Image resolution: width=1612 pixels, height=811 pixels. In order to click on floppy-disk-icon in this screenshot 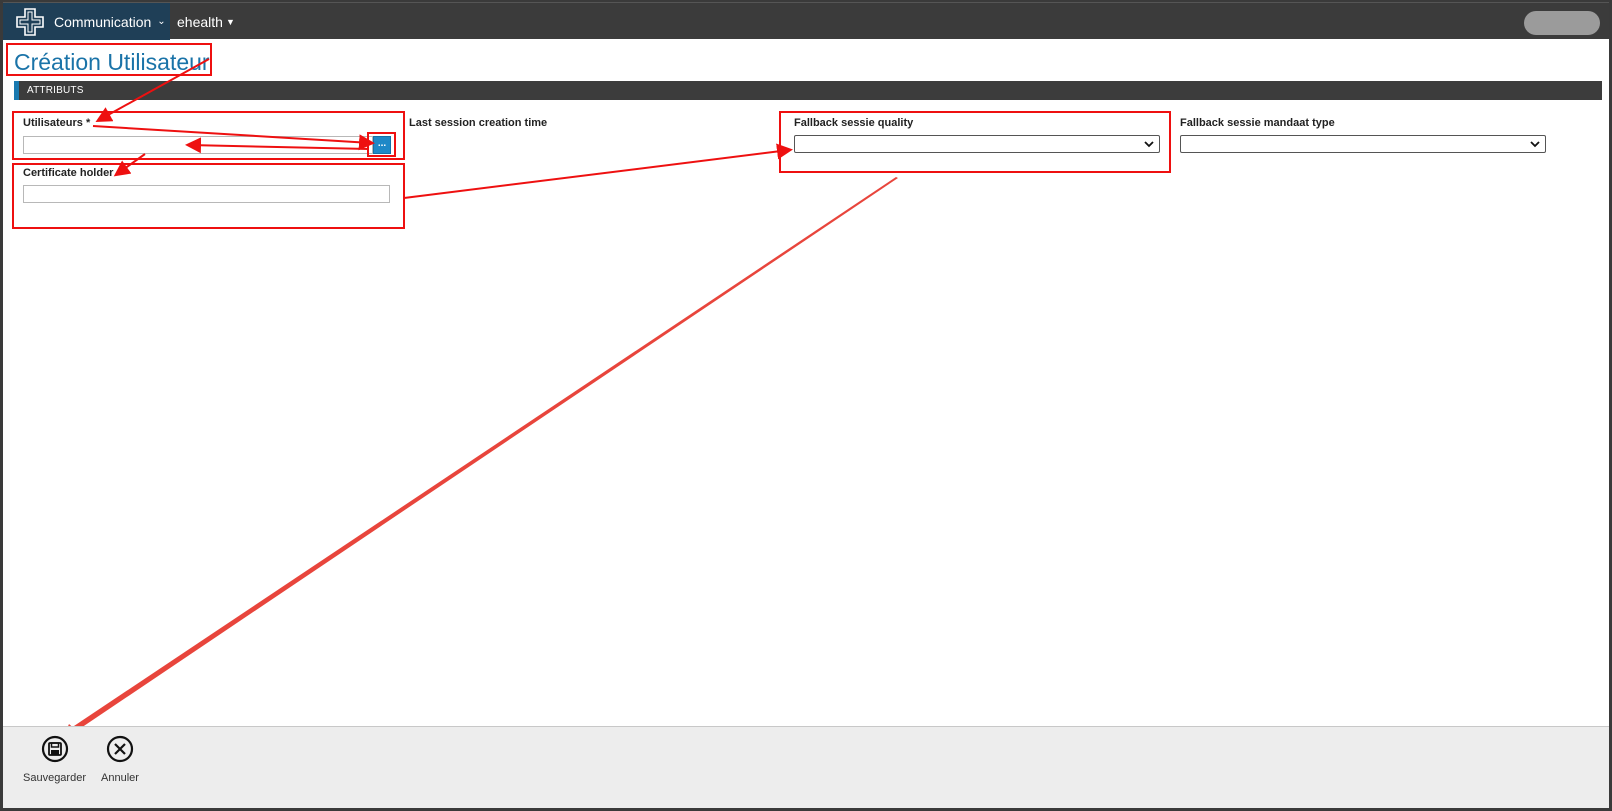, I will do `click(54, 749)`.